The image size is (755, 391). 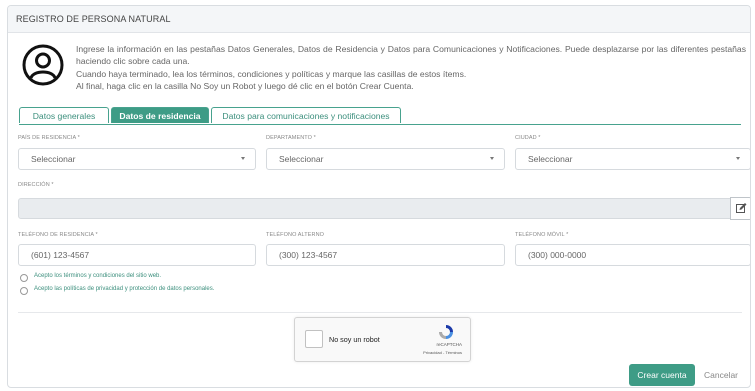 What do you see at coordinates (379, 19) in the screenshot?
I see `card-header: REGISTRO DE PERSONA NATURAL` at bounding box center [379, 19].